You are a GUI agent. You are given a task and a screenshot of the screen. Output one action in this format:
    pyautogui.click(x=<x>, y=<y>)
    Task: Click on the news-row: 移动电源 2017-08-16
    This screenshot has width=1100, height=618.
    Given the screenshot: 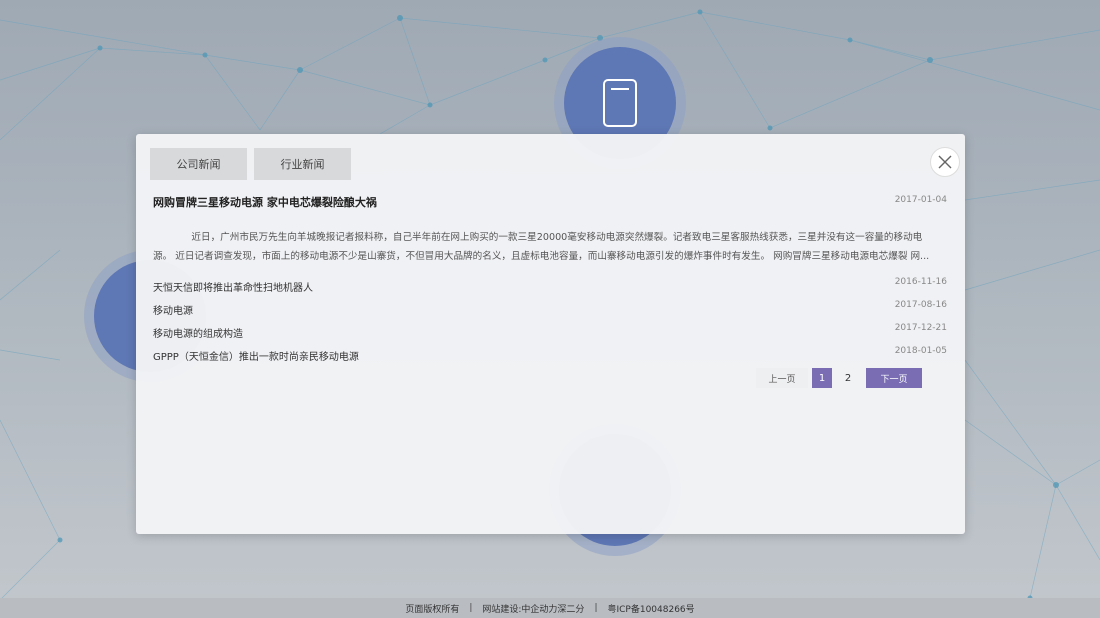 What is the action you would take?
    pyautogui.click(x=550, y=310)
    